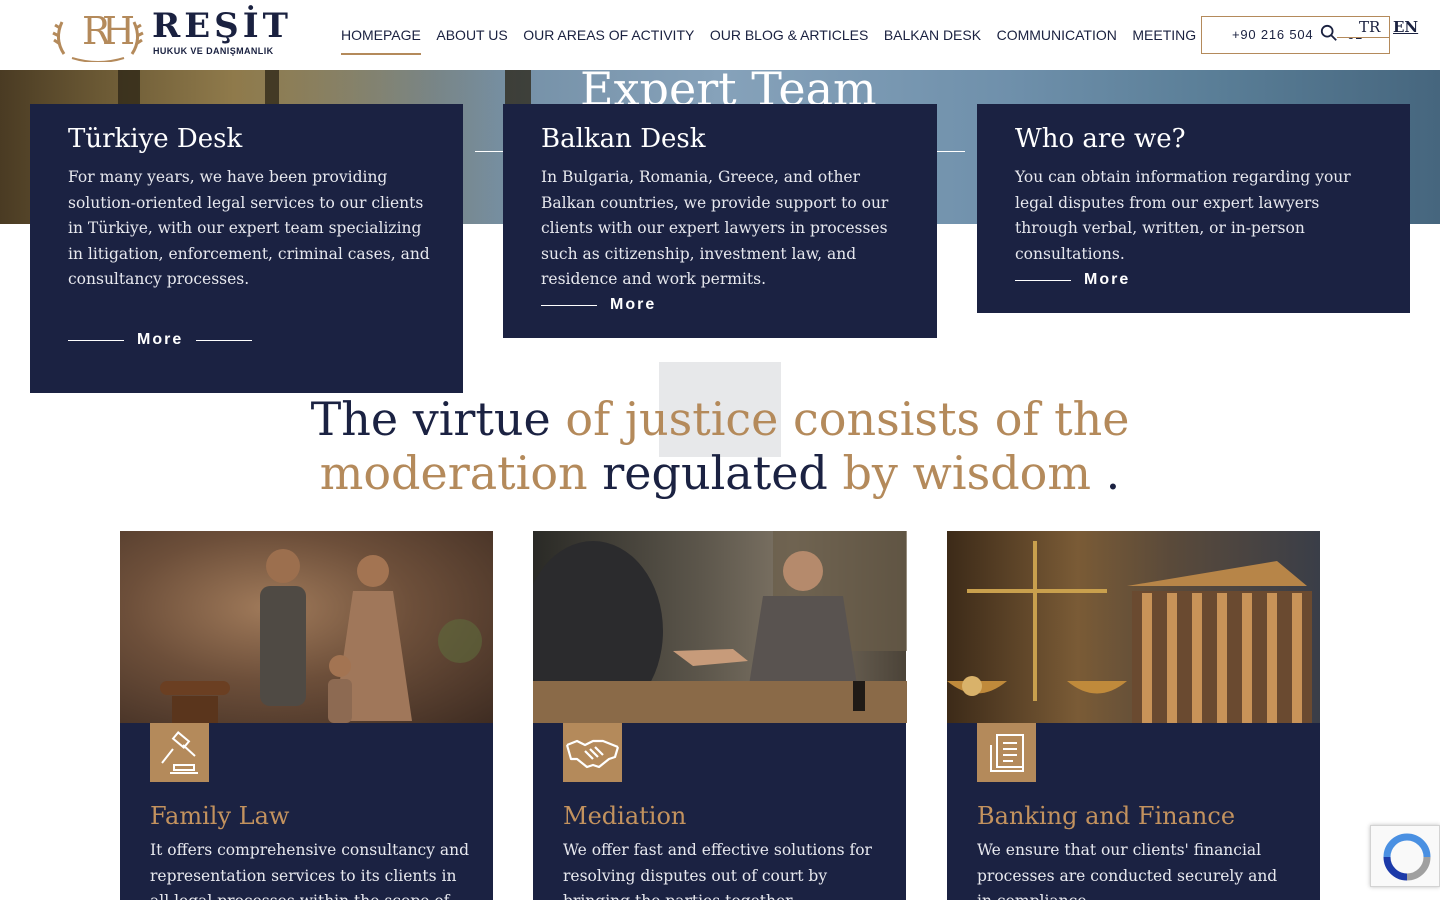  I want to click on handshake-icon, so click(592, 754).